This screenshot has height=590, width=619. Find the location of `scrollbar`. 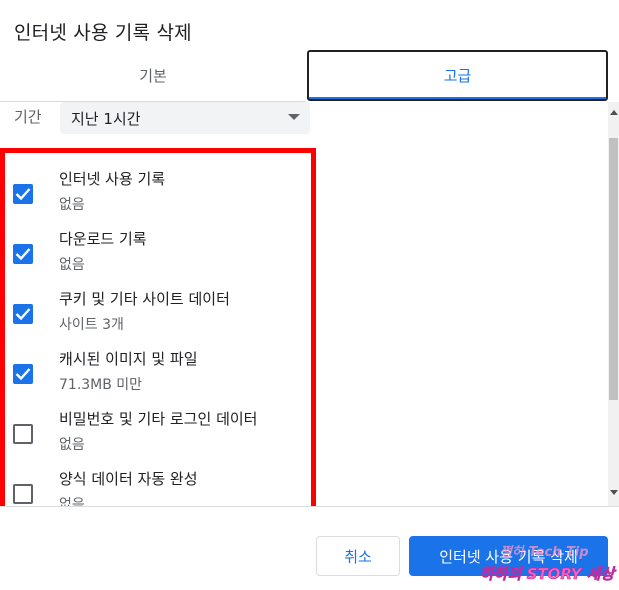

scrollbar is located at coordinates (613, 304).